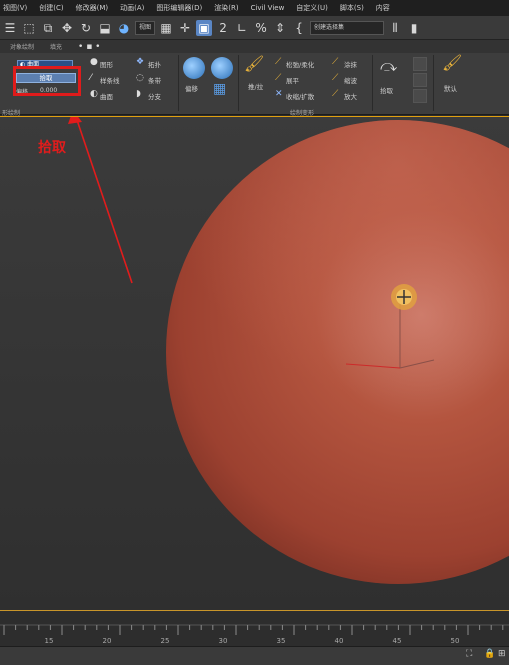 The image size is (509, 665). What do you see at coordinates (165, 641) in the screenshot?
I see `timeline-tick-label: 25` at bounding box center [165, 641].